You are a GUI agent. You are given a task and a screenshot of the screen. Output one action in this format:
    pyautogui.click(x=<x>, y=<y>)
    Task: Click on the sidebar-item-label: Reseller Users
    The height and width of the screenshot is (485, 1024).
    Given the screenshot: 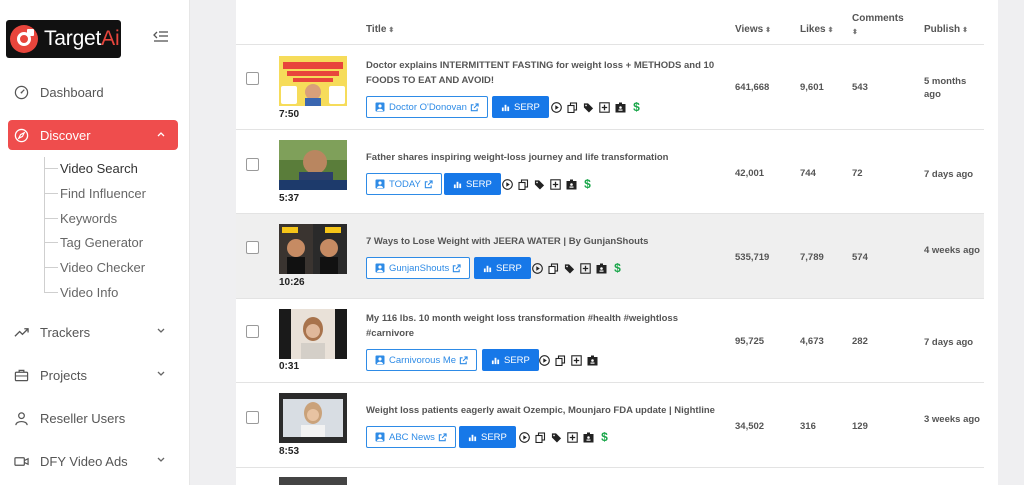 What is the action you would take?
    pyautogui.click(x=83, y=418)
    